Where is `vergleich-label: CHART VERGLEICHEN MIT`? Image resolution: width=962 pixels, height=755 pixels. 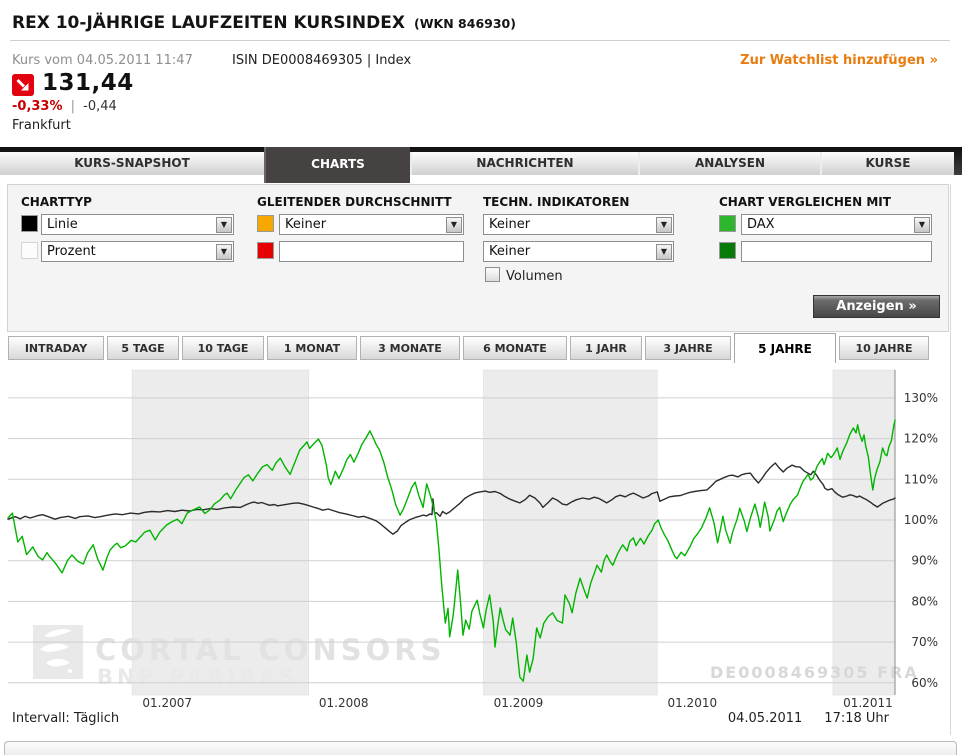
vergleich-label: CHART VERGLEICHEN MIT is located at coordinates (805, 202).